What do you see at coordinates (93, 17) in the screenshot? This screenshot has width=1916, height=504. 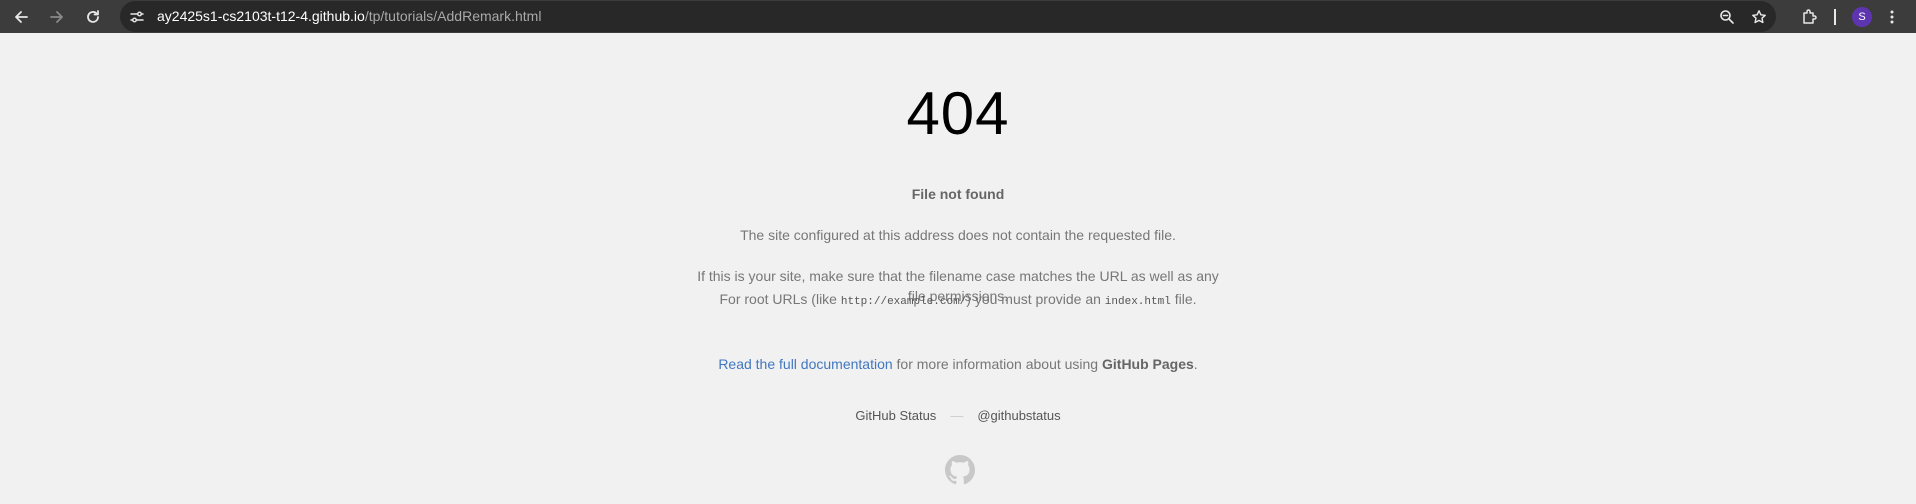 I see `reload-icon` at bounding box center [93, 17].